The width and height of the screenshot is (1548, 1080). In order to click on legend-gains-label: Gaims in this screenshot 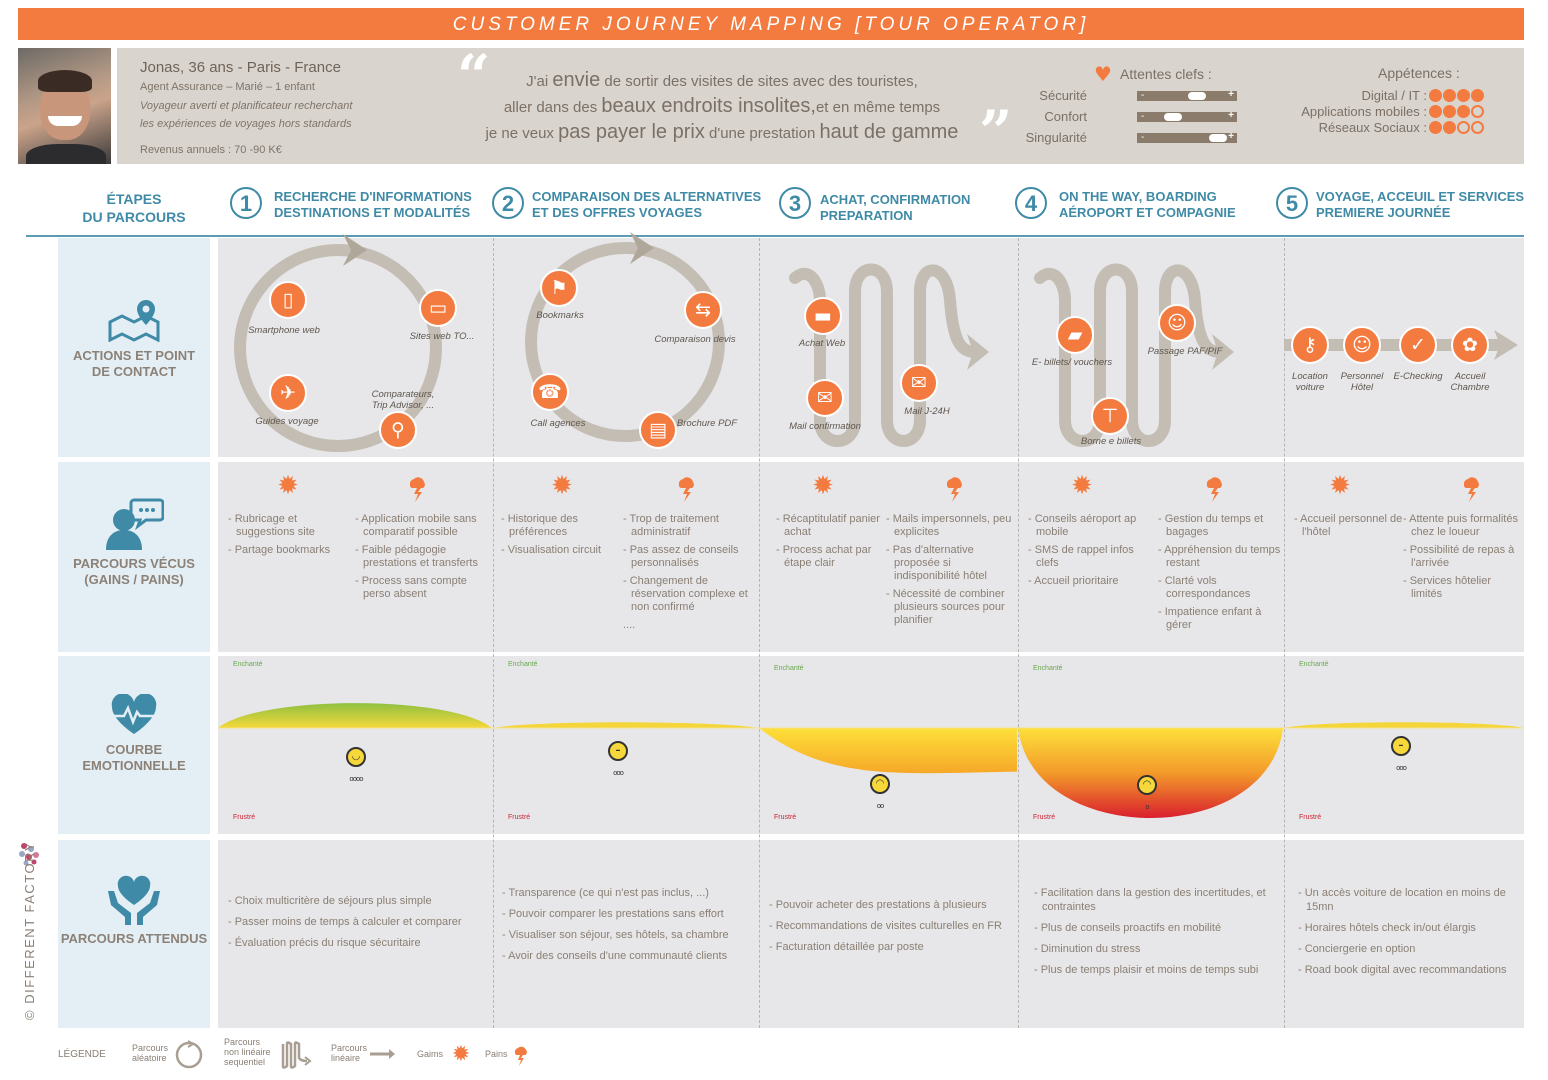, I will do `click(430, 1054)`.